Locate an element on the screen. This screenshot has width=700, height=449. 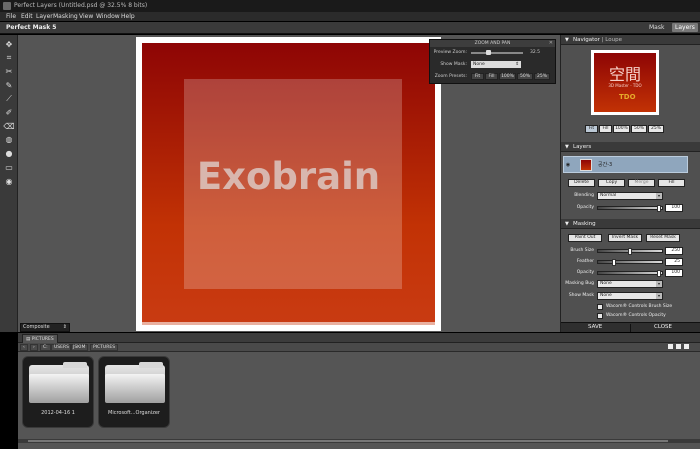
masking-bug-label: Masking Bug is located at coordinates (579, 283).